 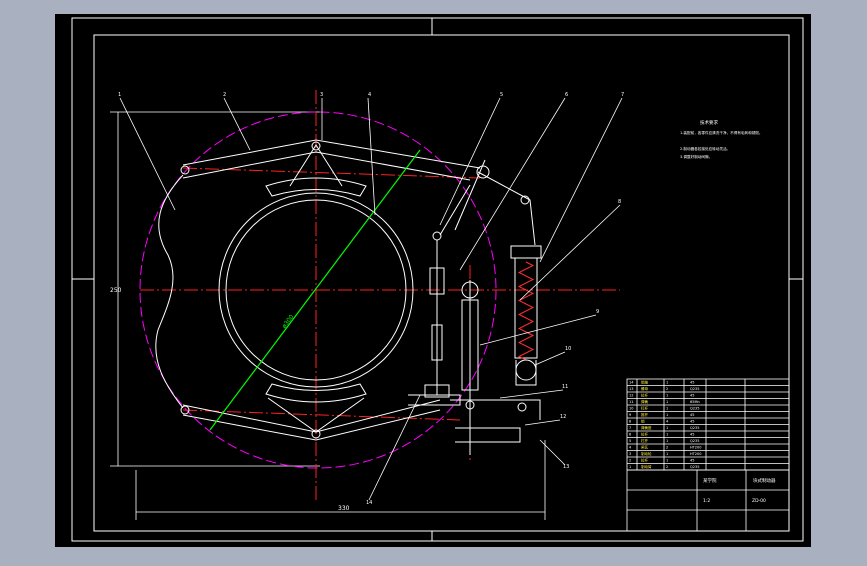 I want to click on height-dimension-label: 250, so click(x=116, y=290).